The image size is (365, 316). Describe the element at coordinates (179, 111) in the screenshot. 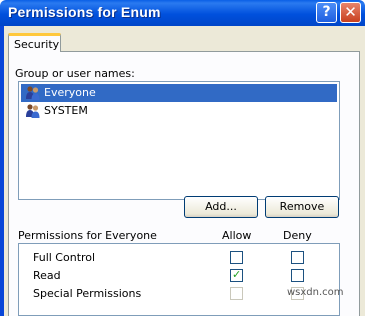

I see `list-item-system: SYSTEM` at that location.